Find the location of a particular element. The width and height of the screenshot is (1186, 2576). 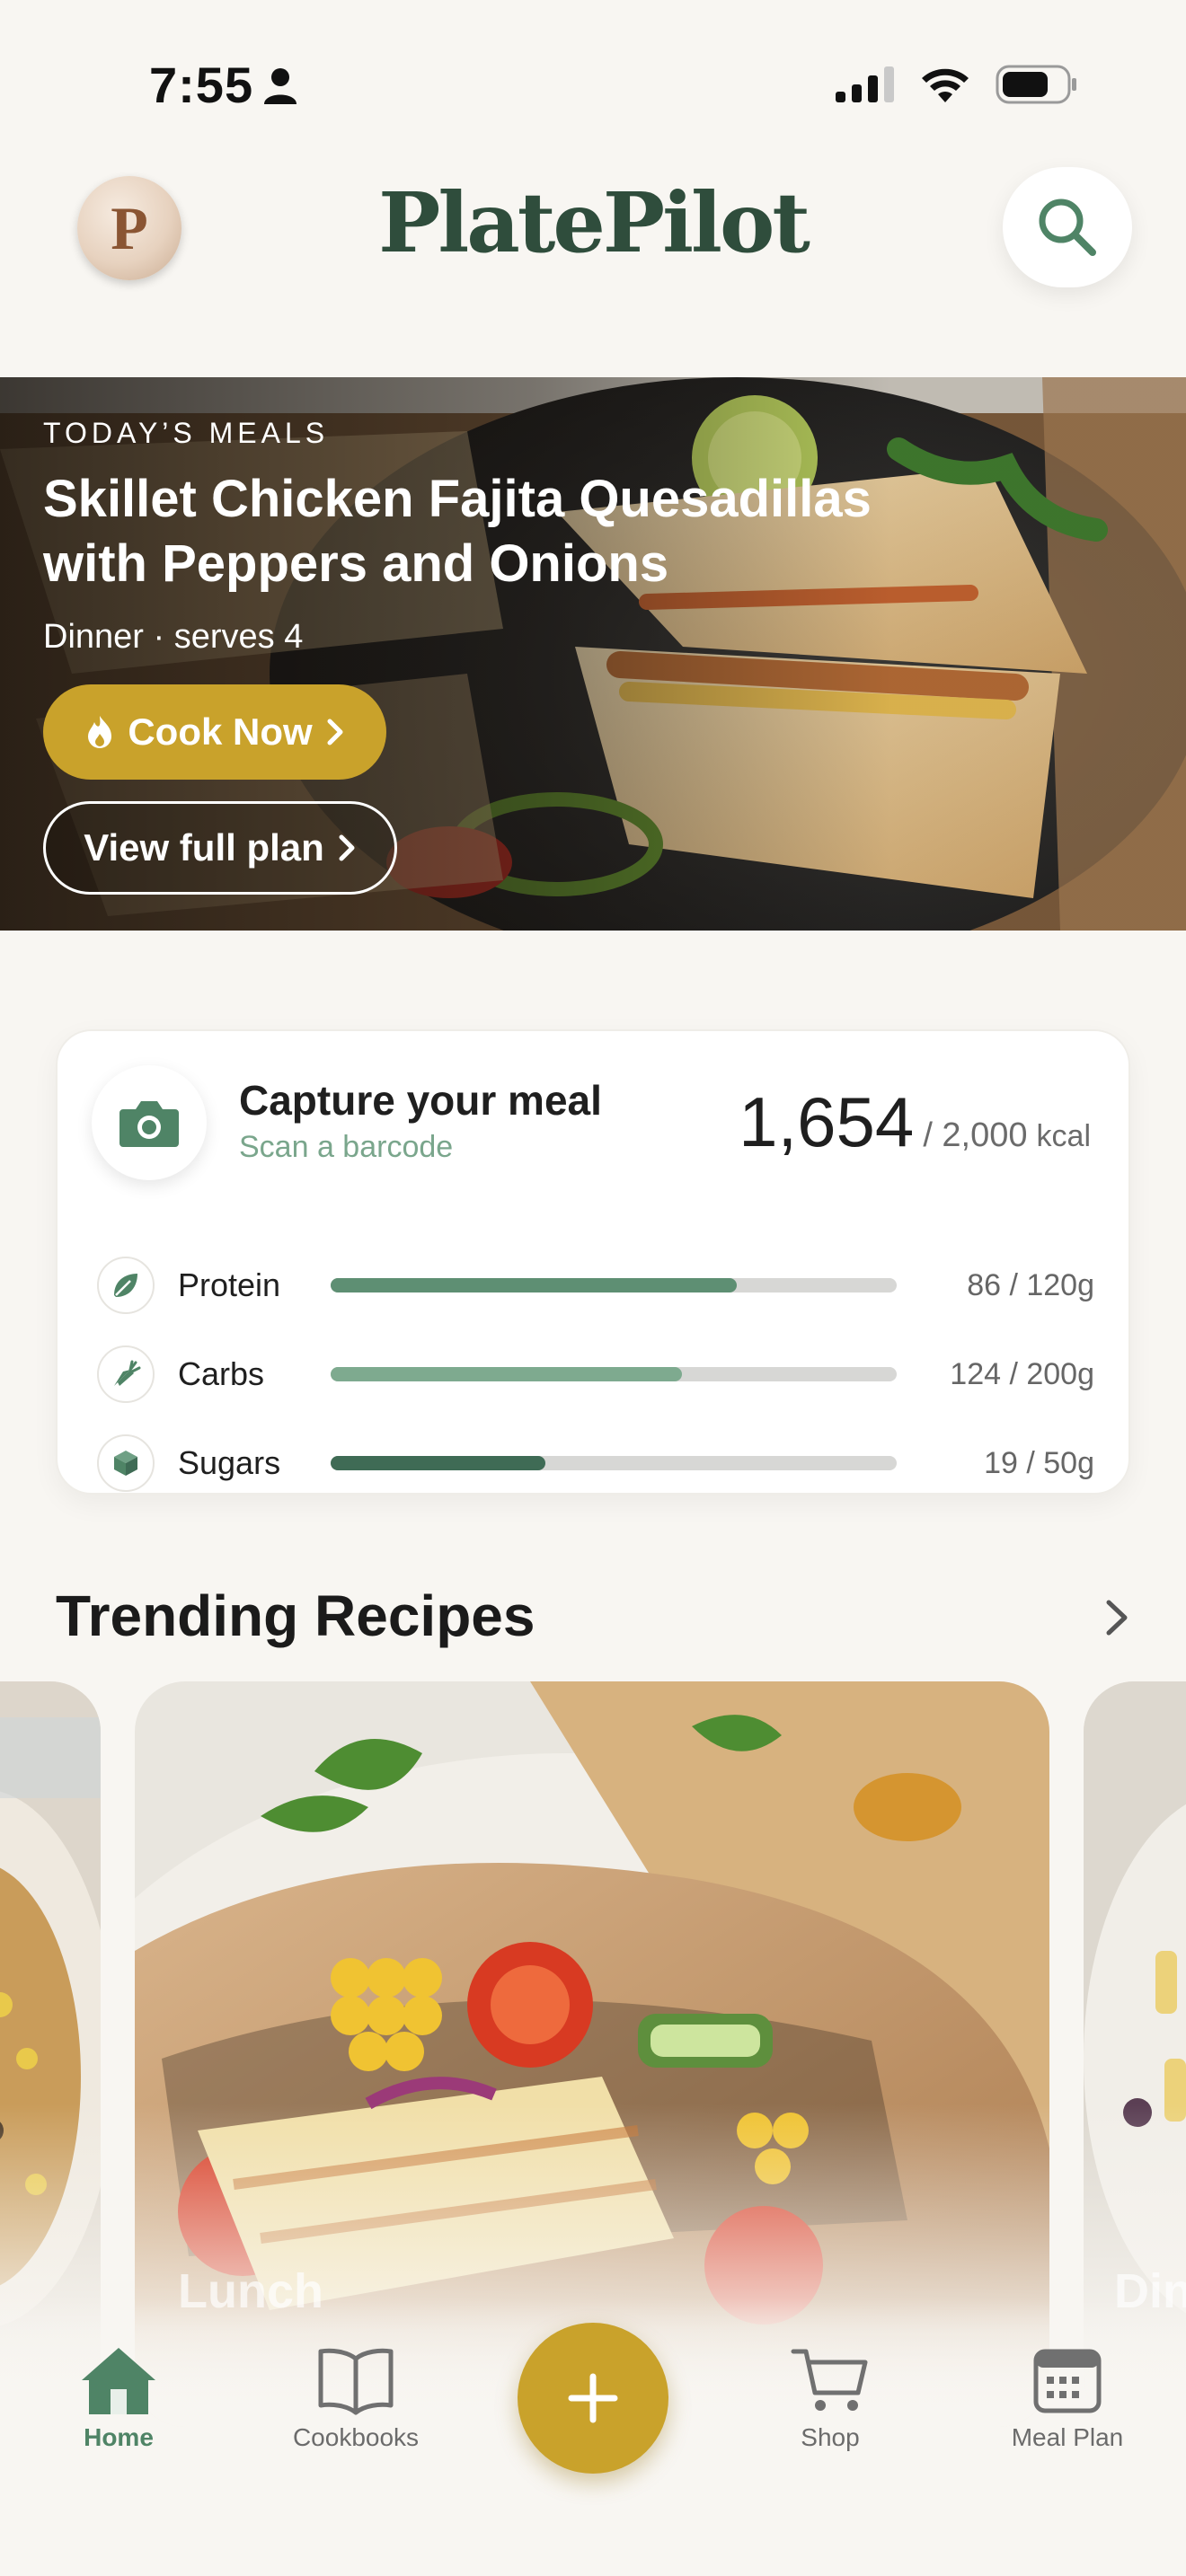

macro-value: 124 / 200g is located at coordinates (1022, 1373).